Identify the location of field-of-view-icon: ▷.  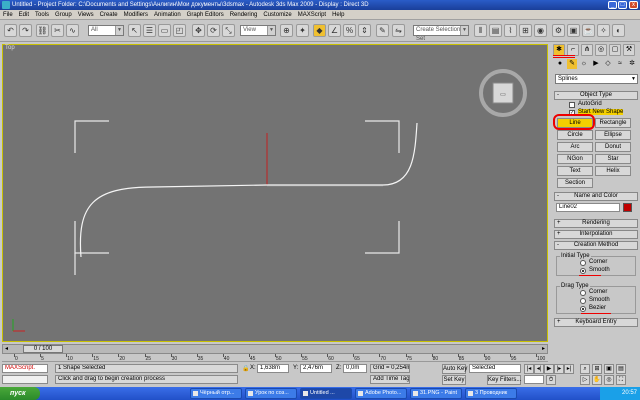
(585, 380).